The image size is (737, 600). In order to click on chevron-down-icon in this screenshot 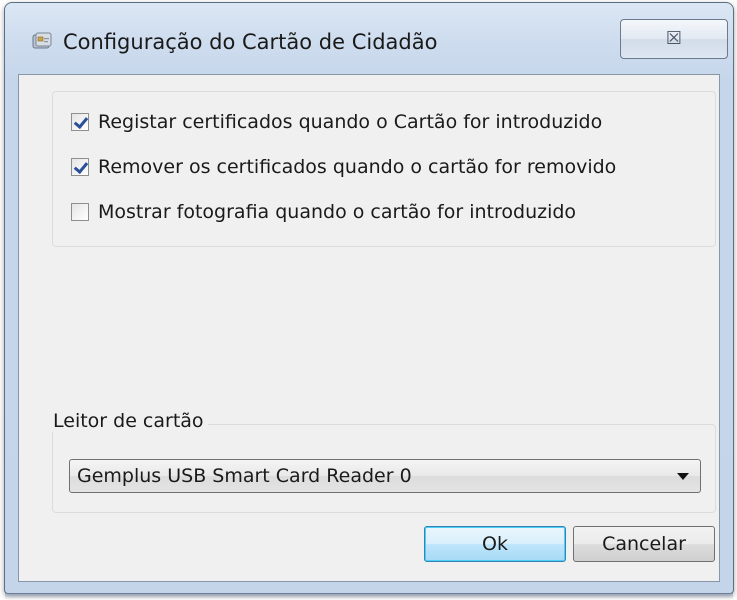, I will do `click(683, 476)`.